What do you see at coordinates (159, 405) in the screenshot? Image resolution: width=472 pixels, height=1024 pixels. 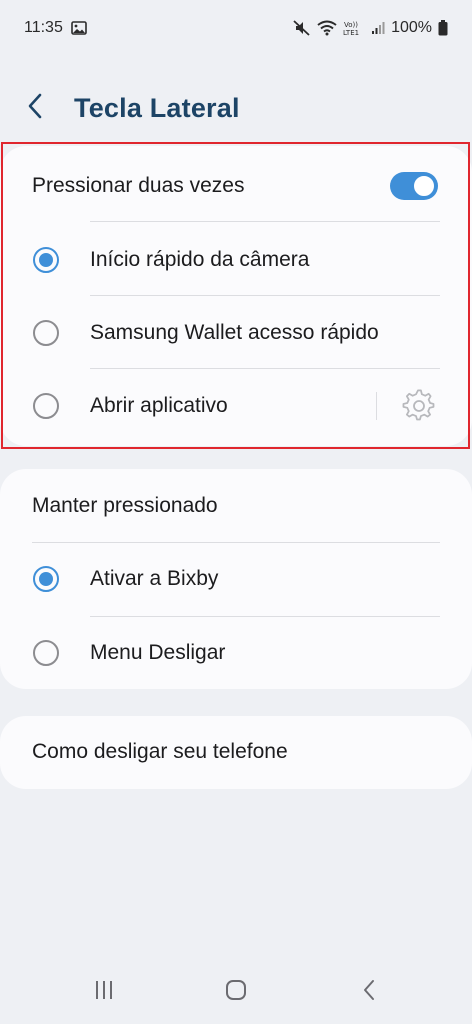 I see `option-label: Abrir aplicativo` at bounding box center [159, 405].